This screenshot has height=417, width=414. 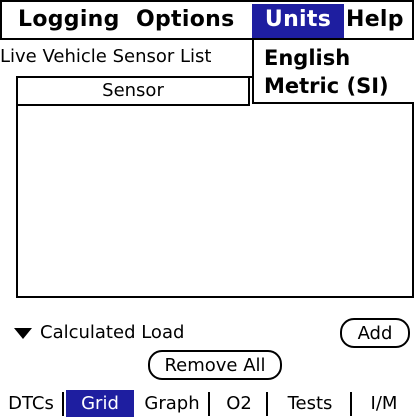 What do you see at coordinates (326, 86) in the screenshot?
I see `units-option-metric: Metric (SI)` at bounding box center [326, 86].